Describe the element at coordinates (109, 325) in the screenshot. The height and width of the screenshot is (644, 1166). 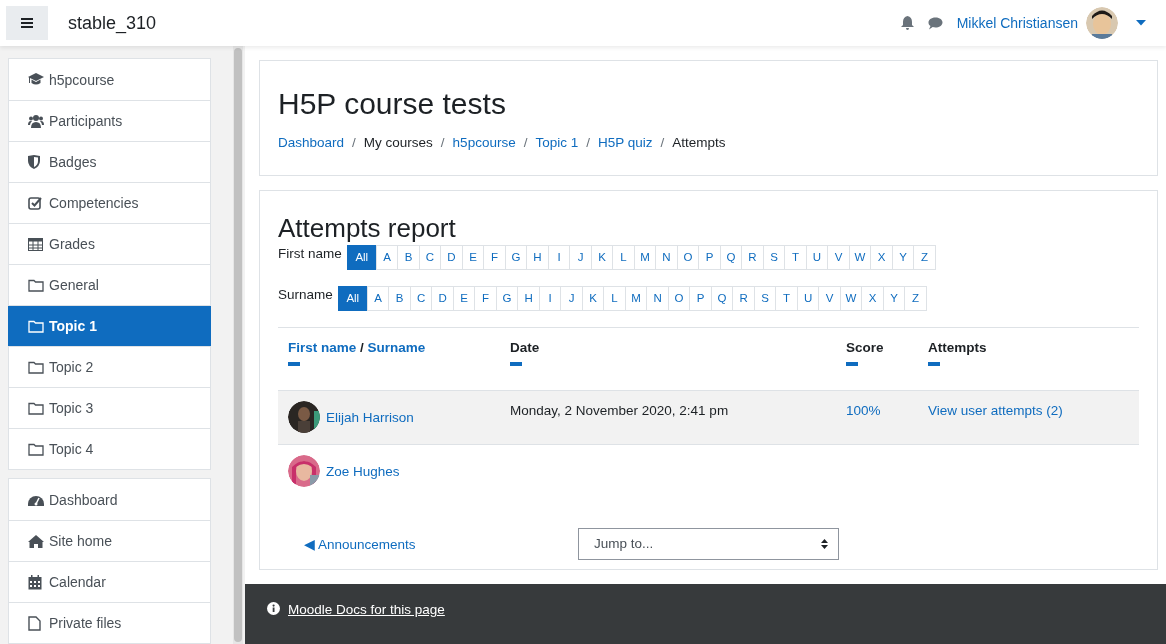
I see `sidebar-item: Topic 1` at that location.